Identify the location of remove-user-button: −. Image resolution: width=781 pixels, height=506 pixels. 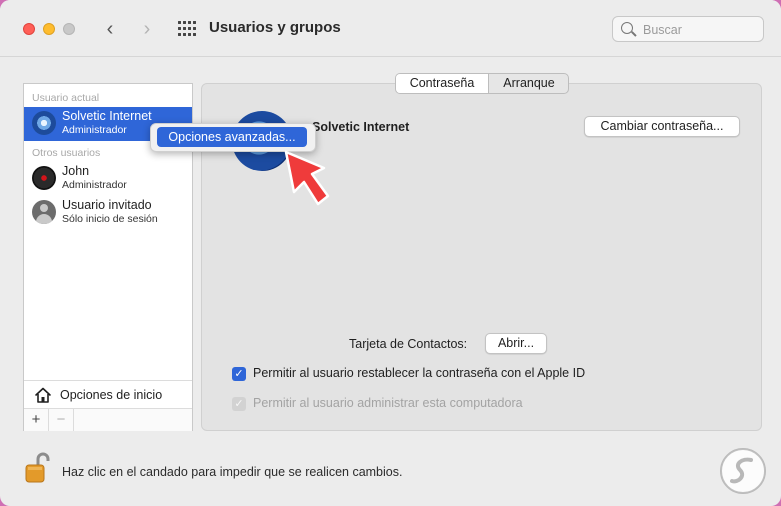
(61, 420).